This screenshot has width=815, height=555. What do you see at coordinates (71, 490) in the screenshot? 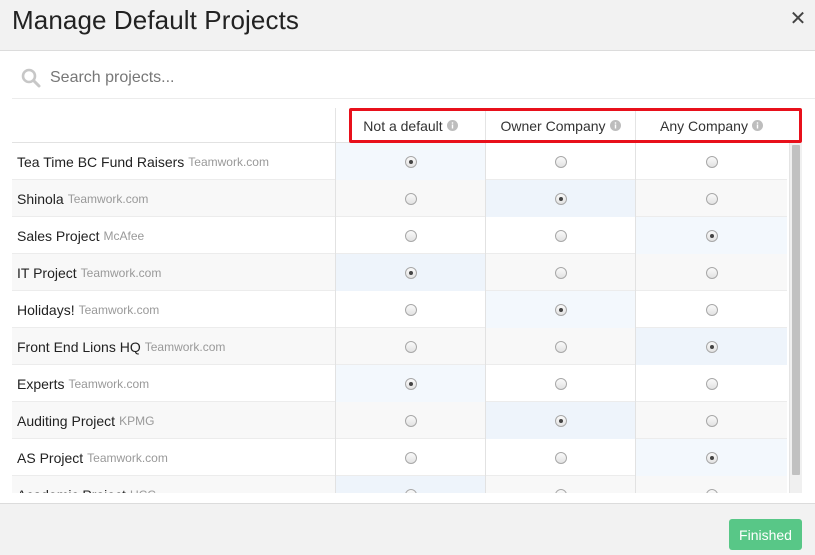
I see `project-name: Academic Project` at bounding box center [71, 490].